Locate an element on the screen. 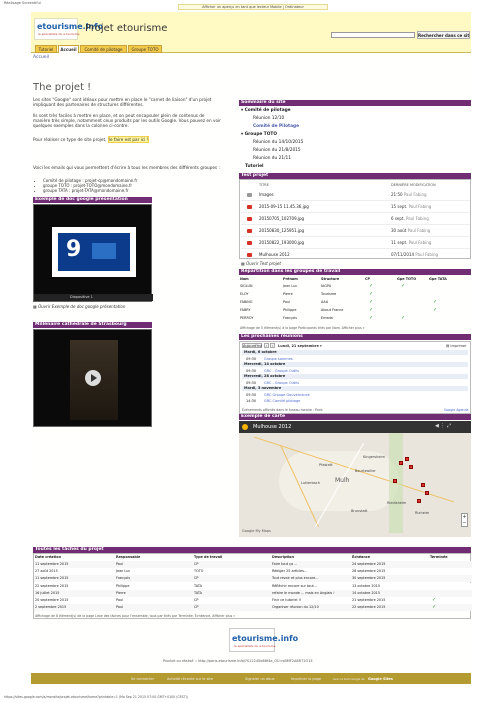 Image resolution: width=500 pixels, height=703 pixels. play-icon is located at coordinates (93, 378).